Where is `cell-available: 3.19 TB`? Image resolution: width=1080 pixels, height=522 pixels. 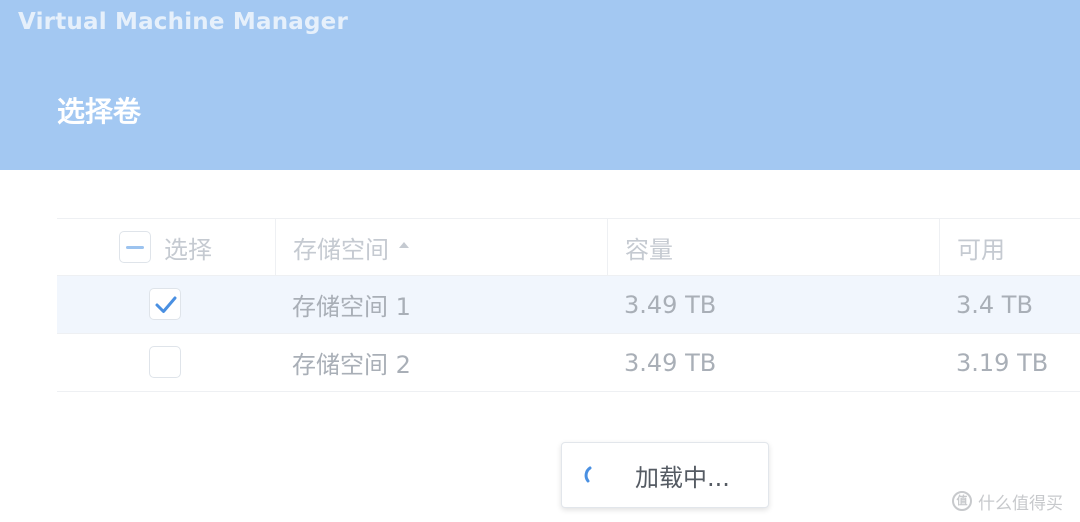 cell-available: 3.19 TB is located at coordinates (1002, 362).